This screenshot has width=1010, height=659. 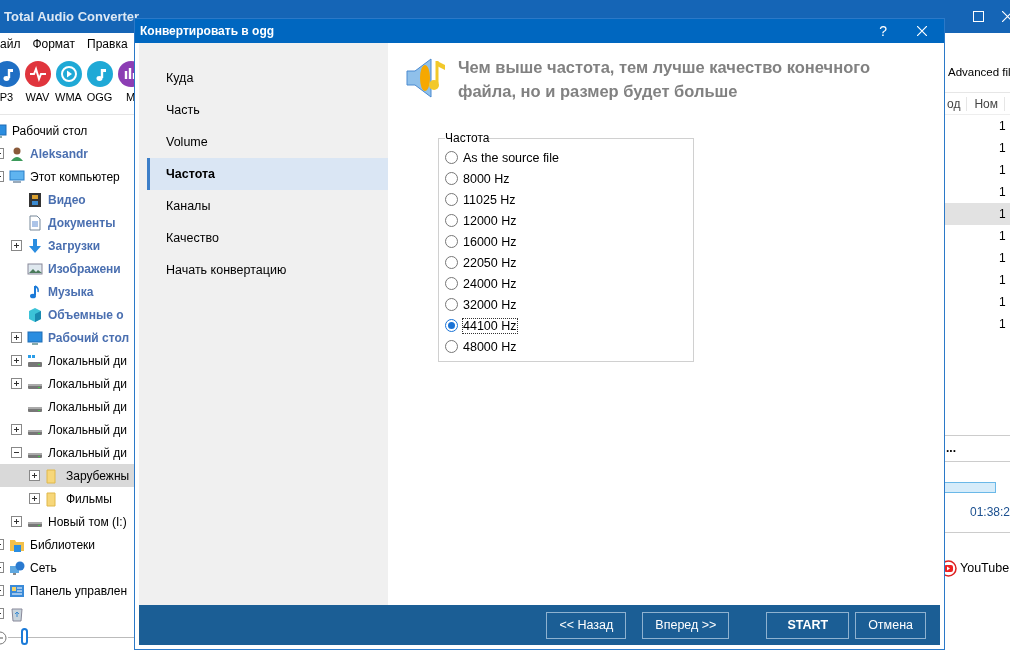 I want to click on dialog-button: Вперед >>, so click(x=686, y=625).